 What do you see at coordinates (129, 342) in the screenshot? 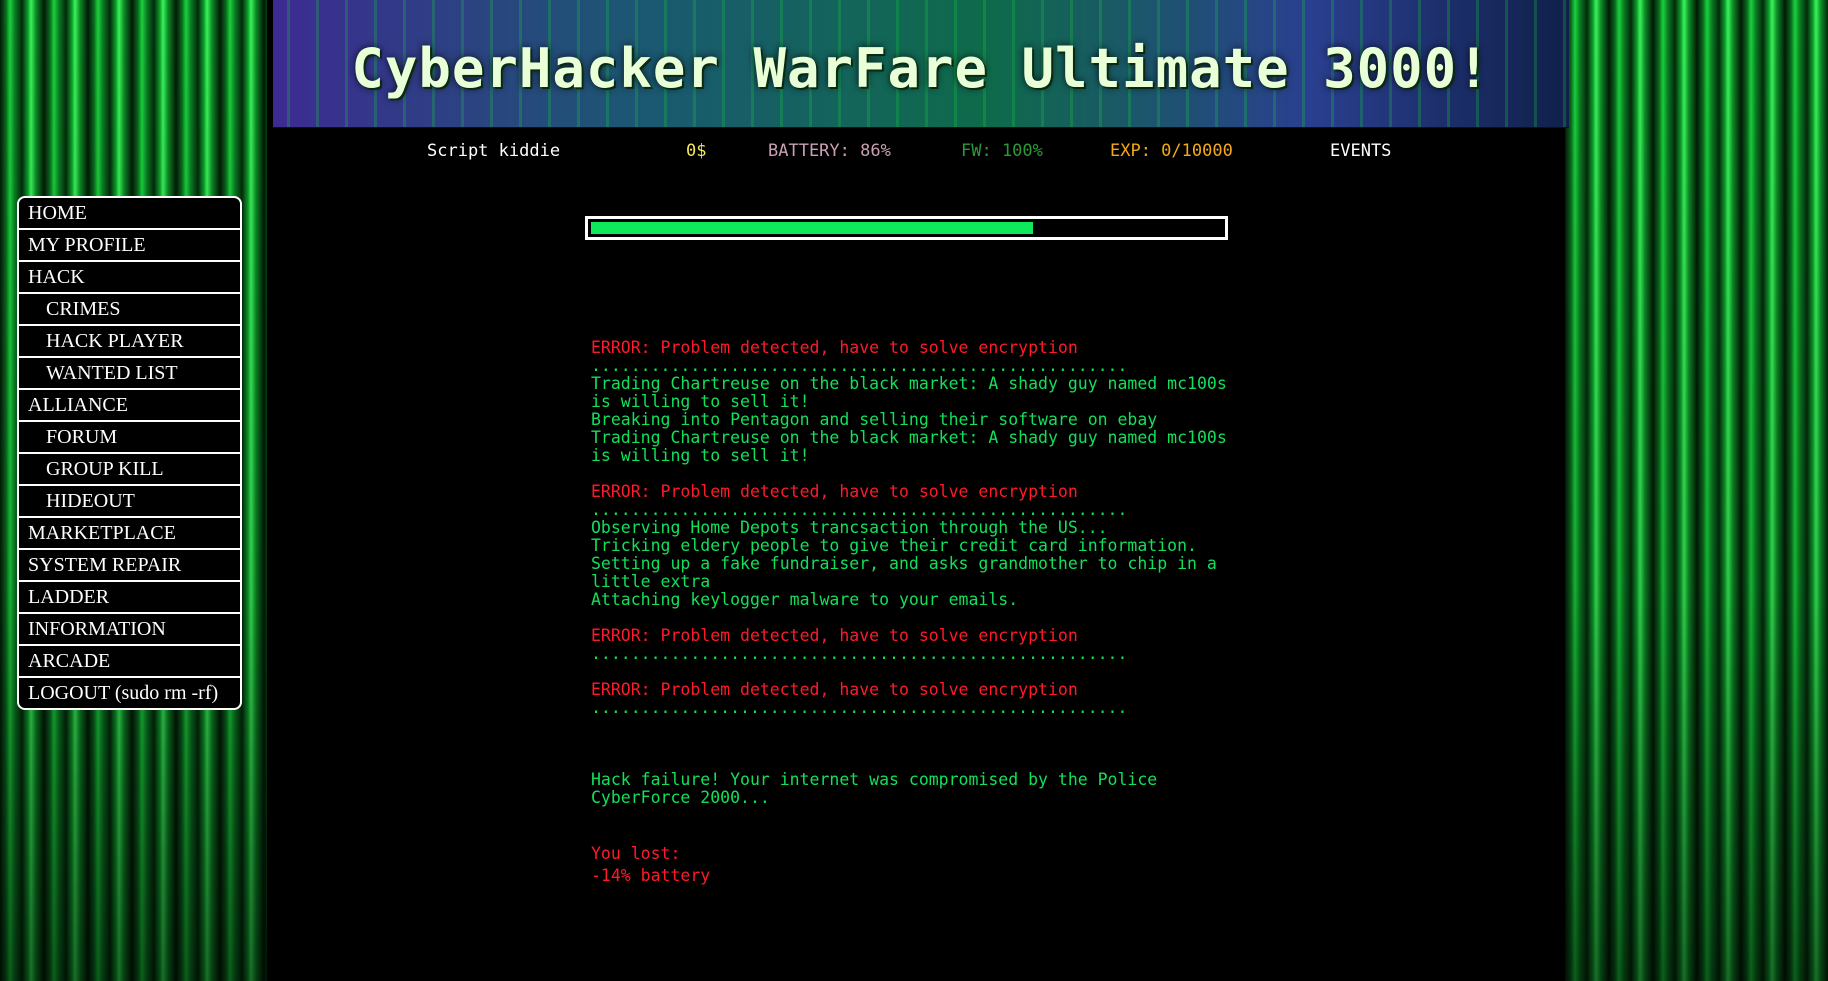
I see `menu-item-hack-player: HACK PLAYER` at bounding box center [129, 342].